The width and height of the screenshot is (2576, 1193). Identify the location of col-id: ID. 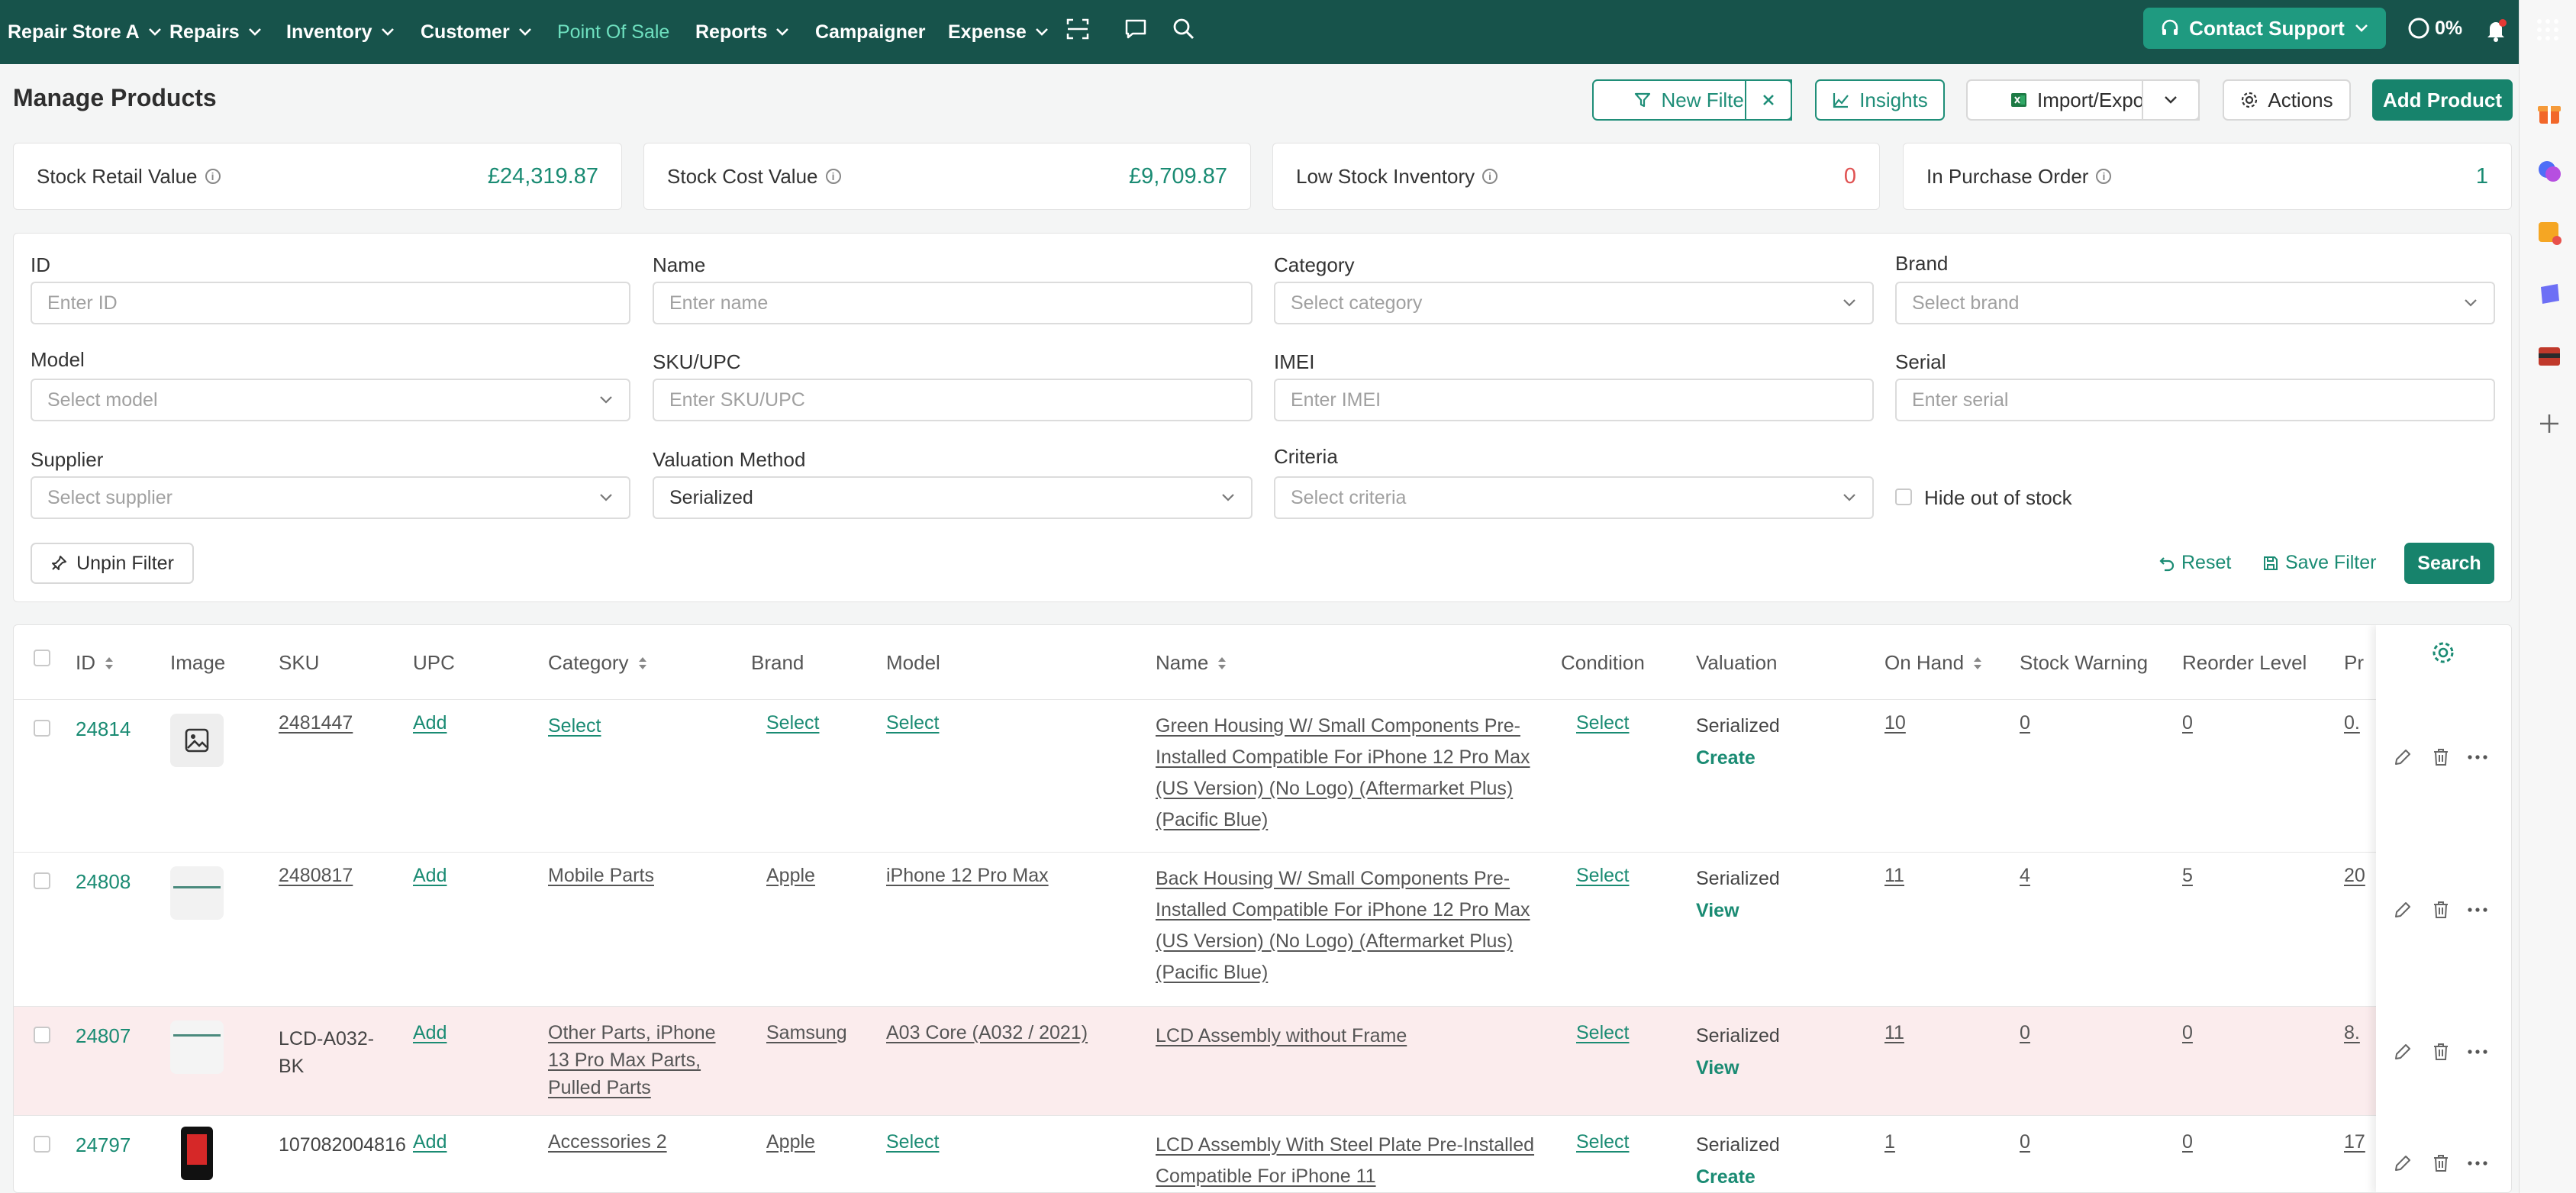
(96, 663).